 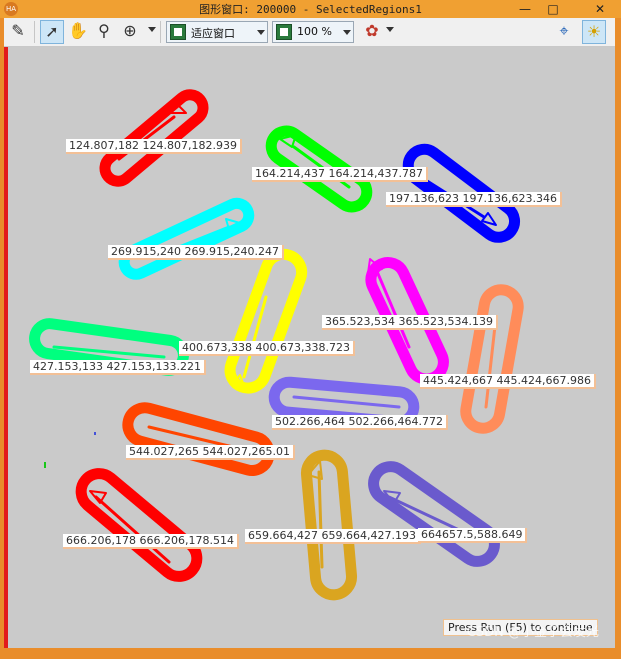 What do you see at coordinates (213, 33) in the screenshot?
I see `fit-window-label: 适应窗口` at bounding box center [213, 33].